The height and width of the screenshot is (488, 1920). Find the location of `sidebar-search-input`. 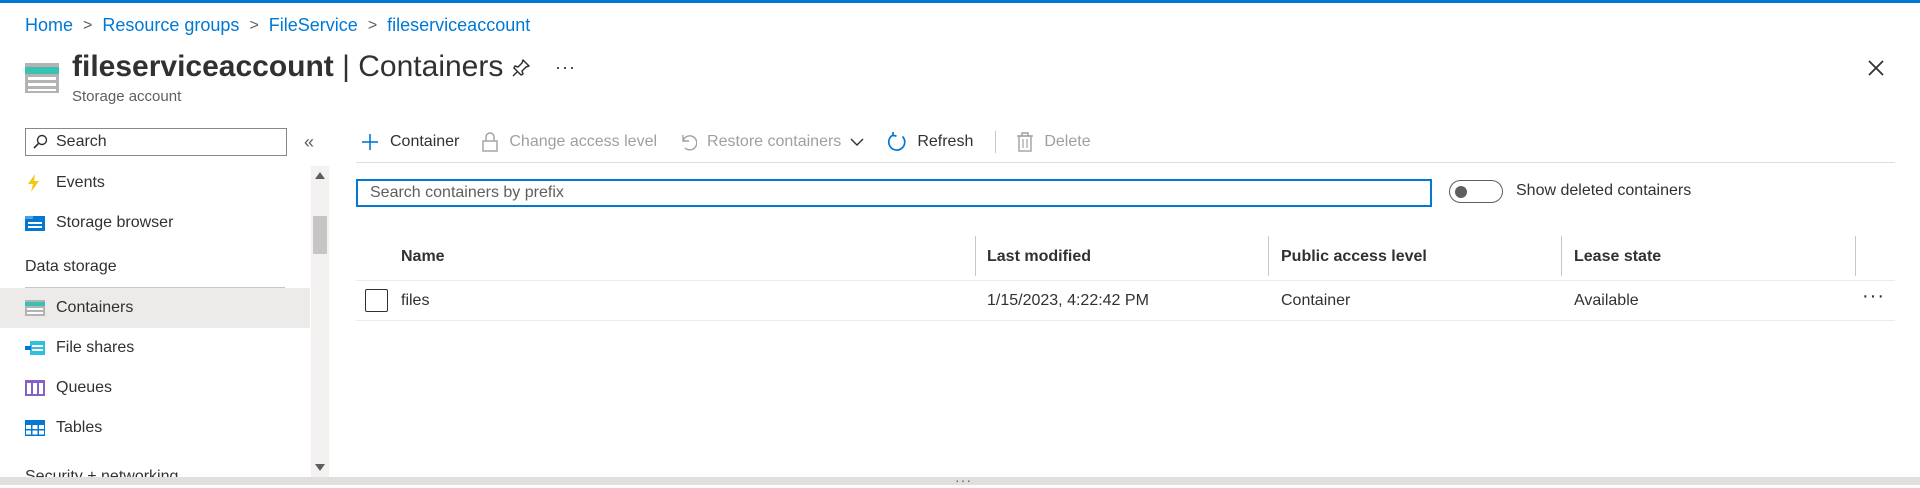

sidebar-search-input is located at coordinates (164, 142).